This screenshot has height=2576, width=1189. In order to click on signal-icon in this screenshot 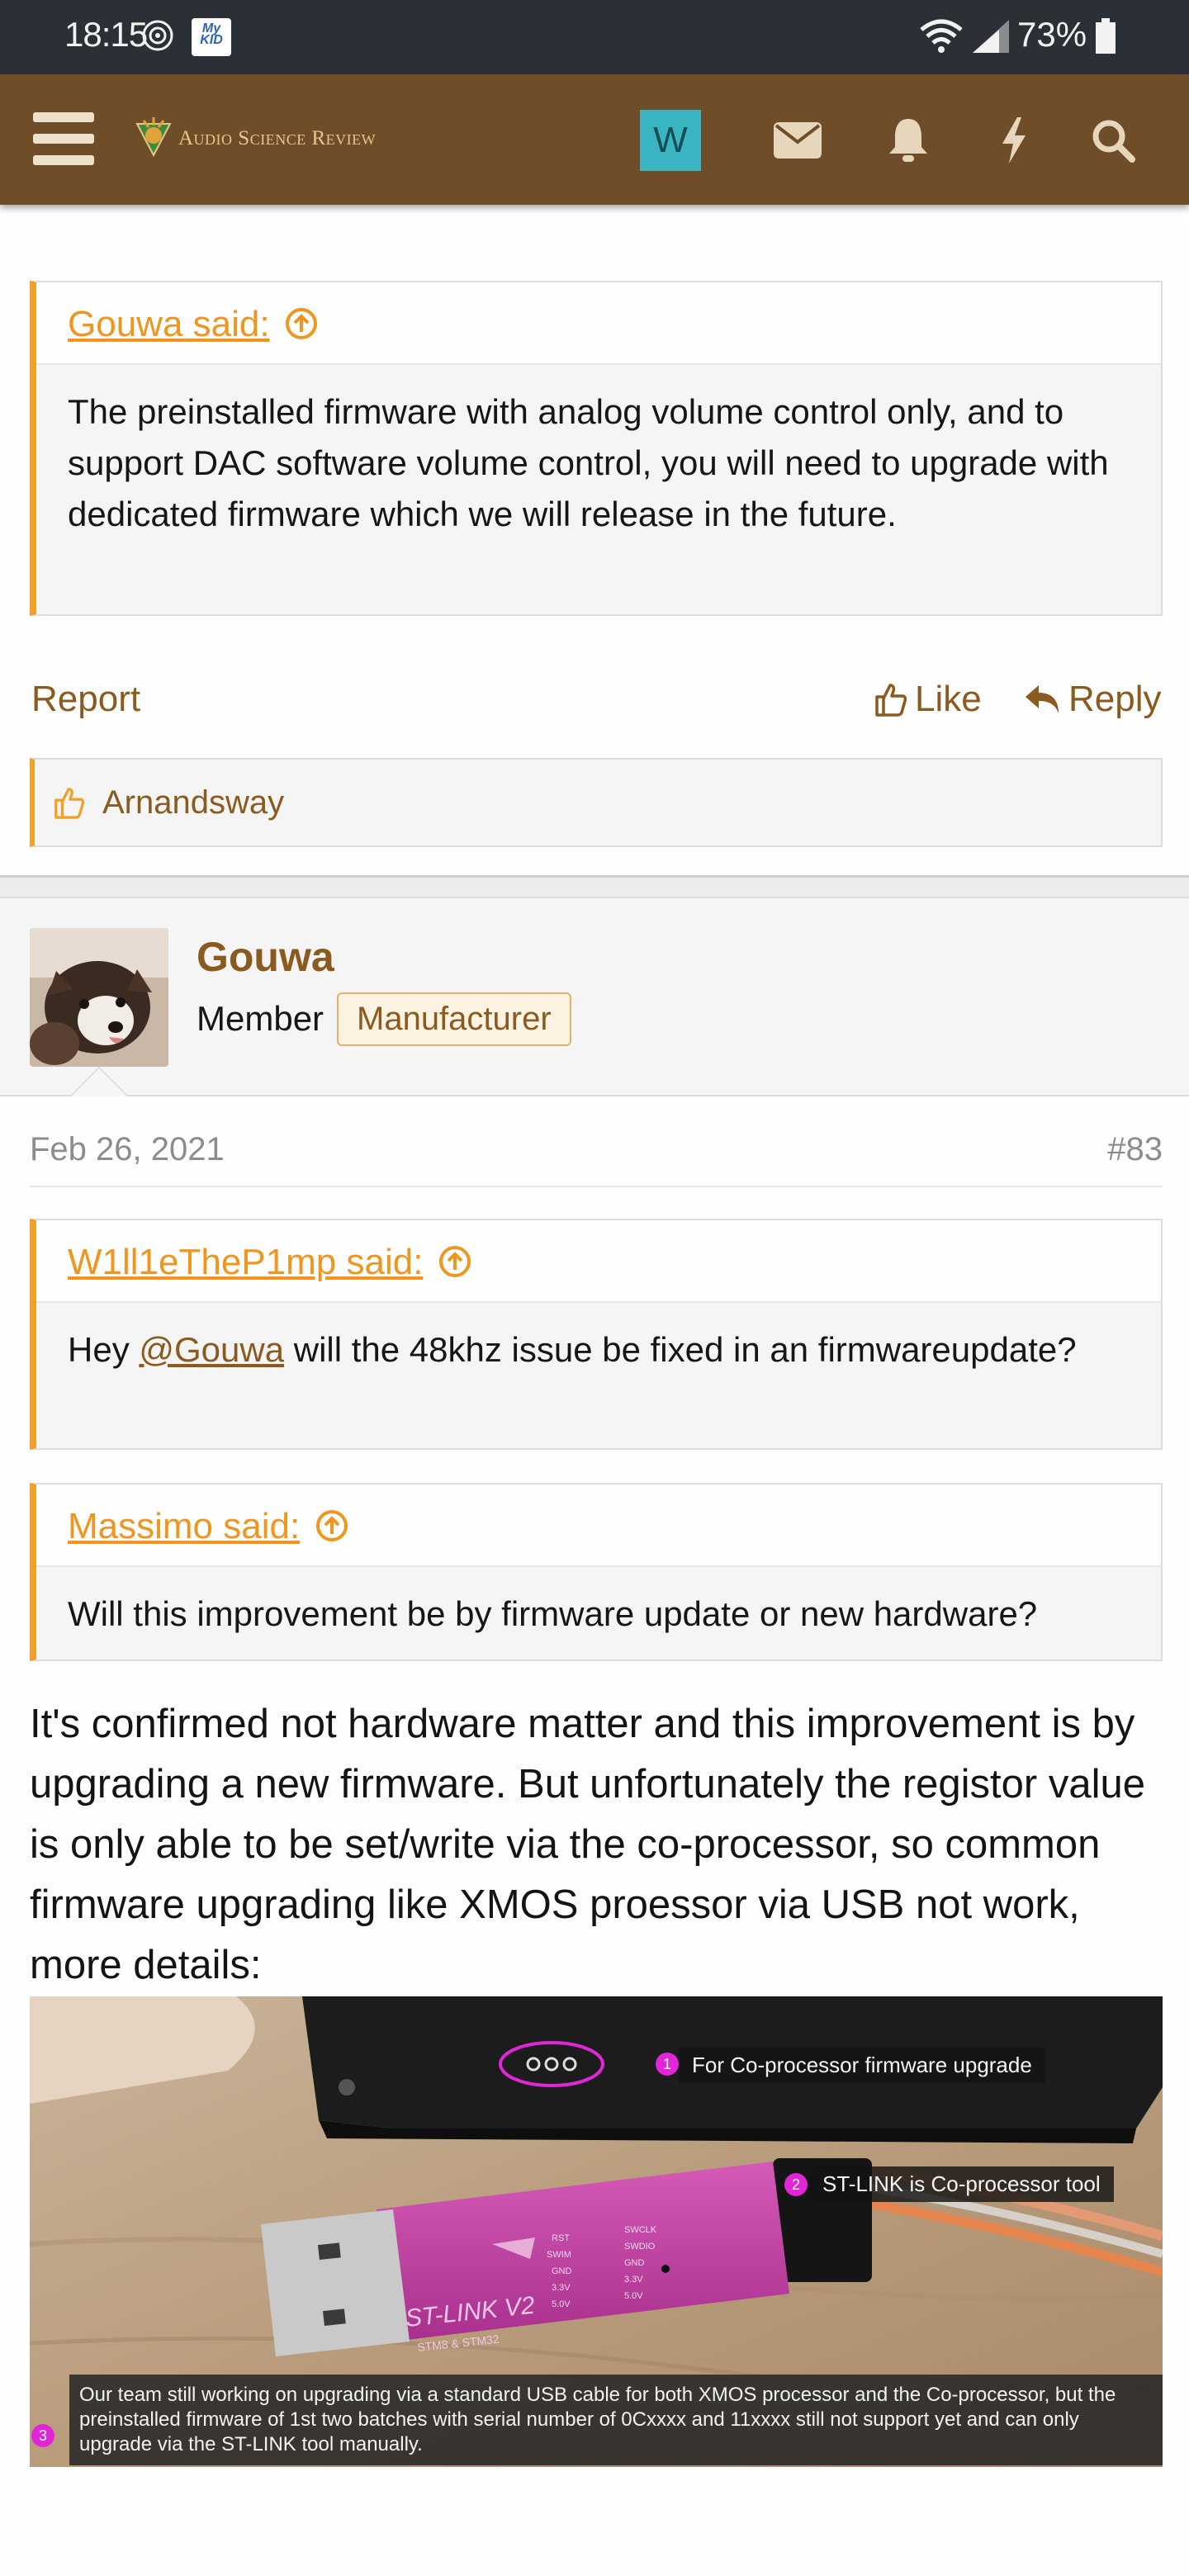, I will do `click(991, 36)`.